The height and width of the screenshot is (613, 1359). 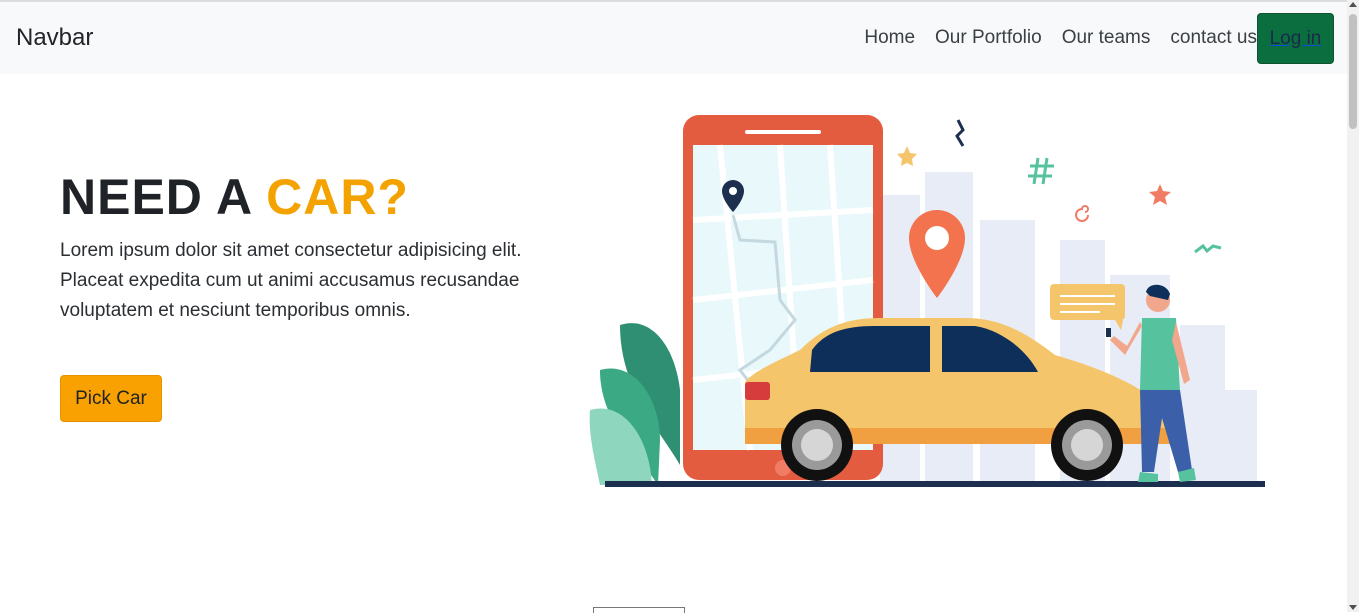 What do you see at coordinates (889, 38) in the screenshot?
I see `nav-link-home: Home` at bounding box center [889, 38].